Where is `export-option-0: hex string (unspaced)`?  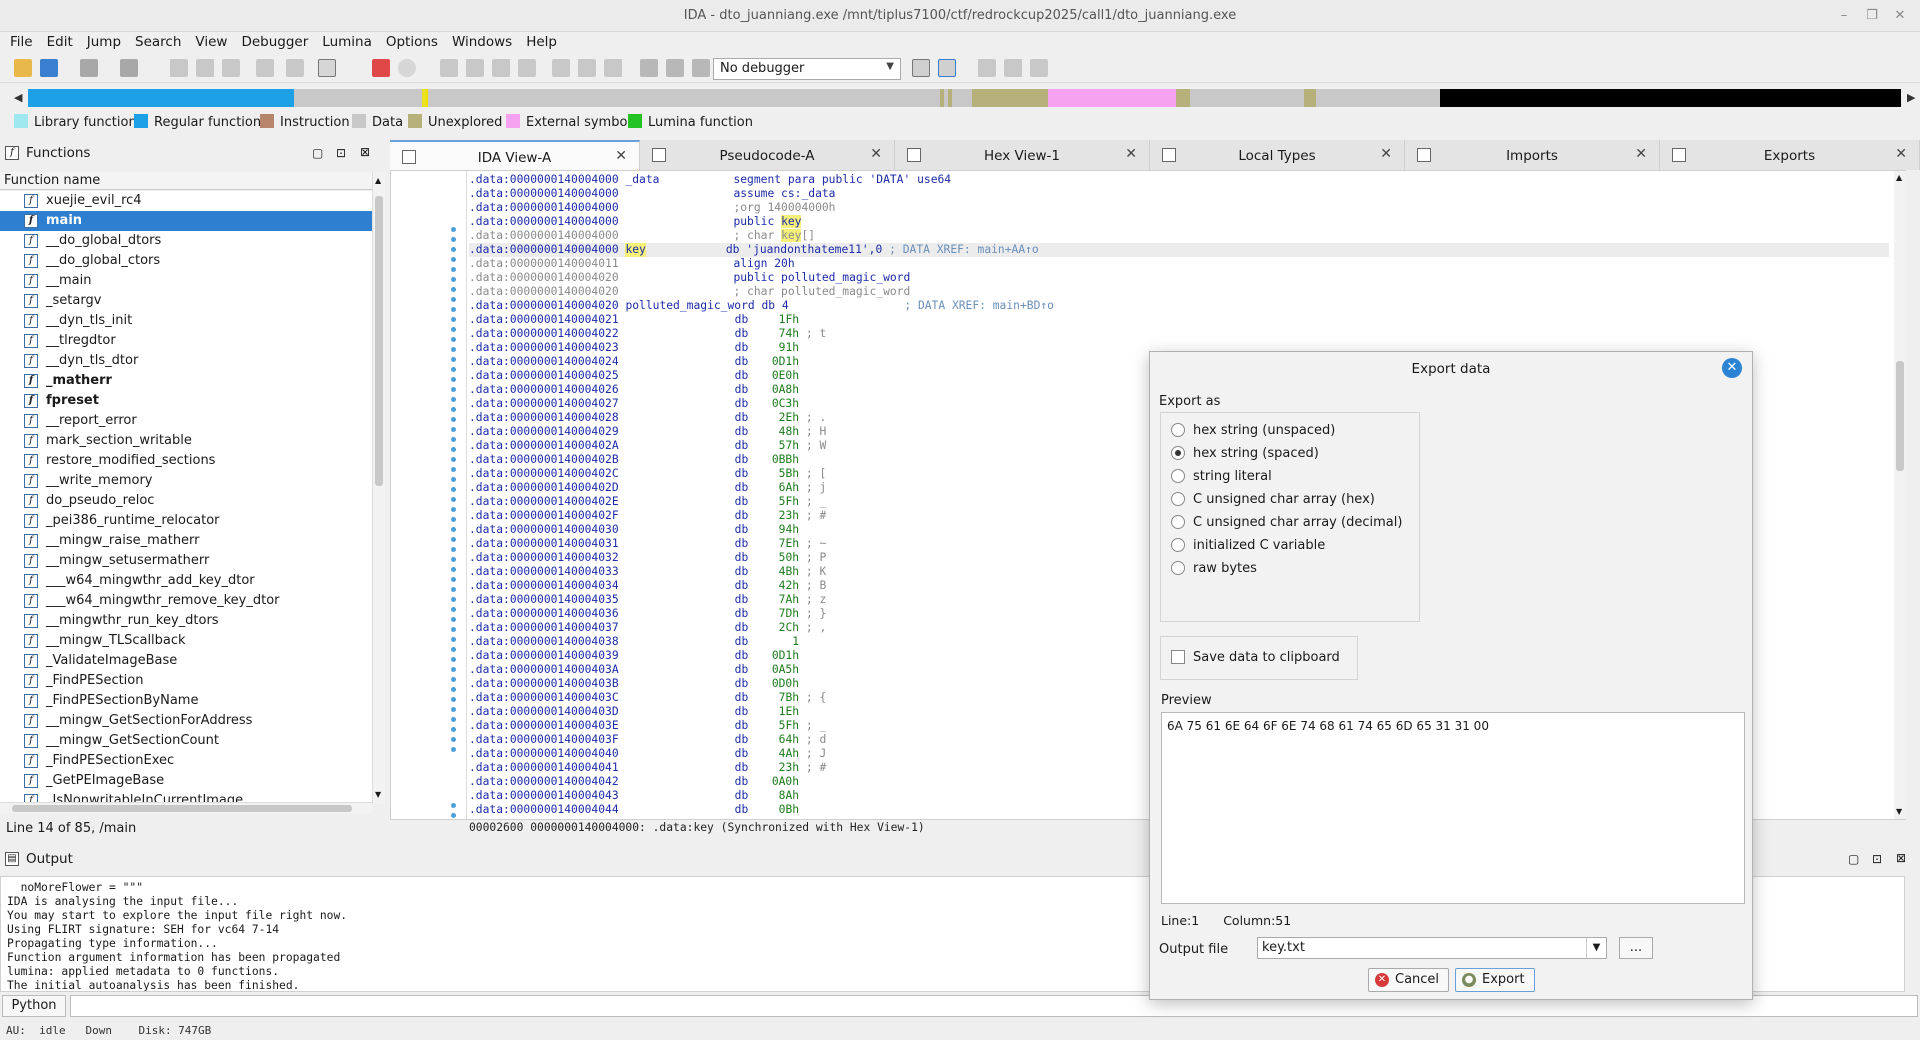 export-option-0: hex string (unspaced) is located at coordinates (1253, 430).